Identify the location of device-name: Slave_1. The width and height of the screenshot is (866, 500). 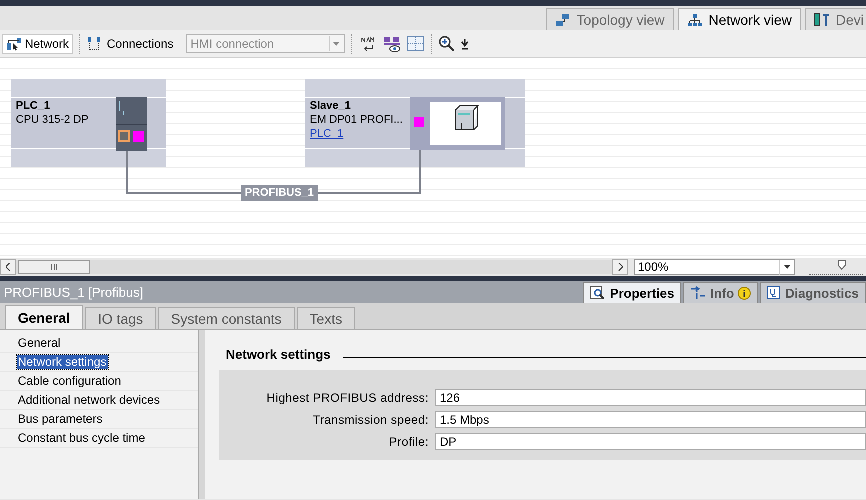
(331, 106).